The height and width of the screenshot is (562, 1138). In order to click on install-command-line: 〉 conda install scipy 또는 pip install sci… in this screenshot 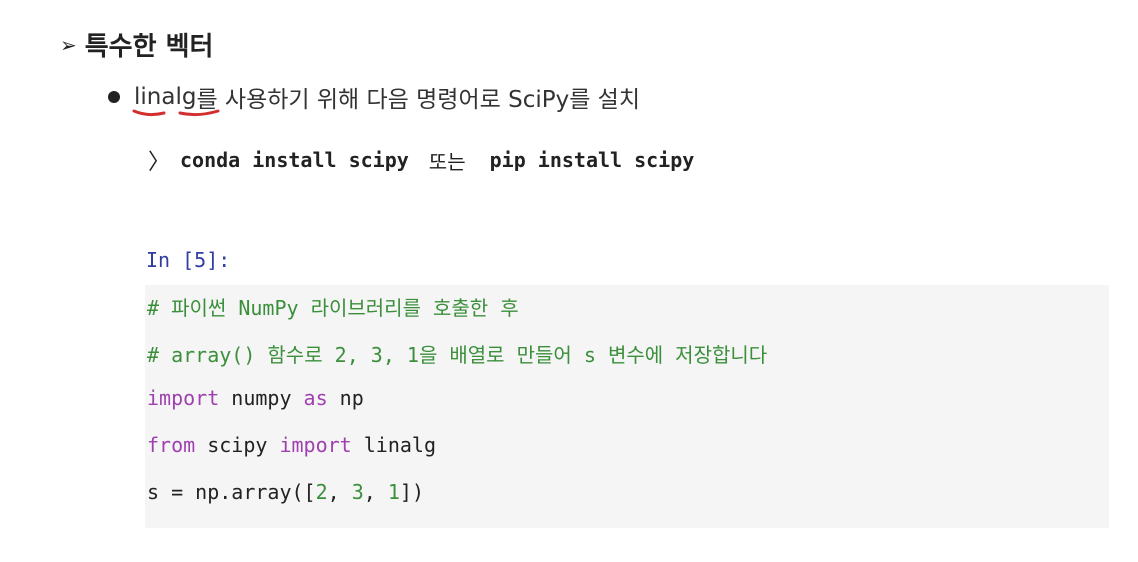, I will do `click(421, 160)`.